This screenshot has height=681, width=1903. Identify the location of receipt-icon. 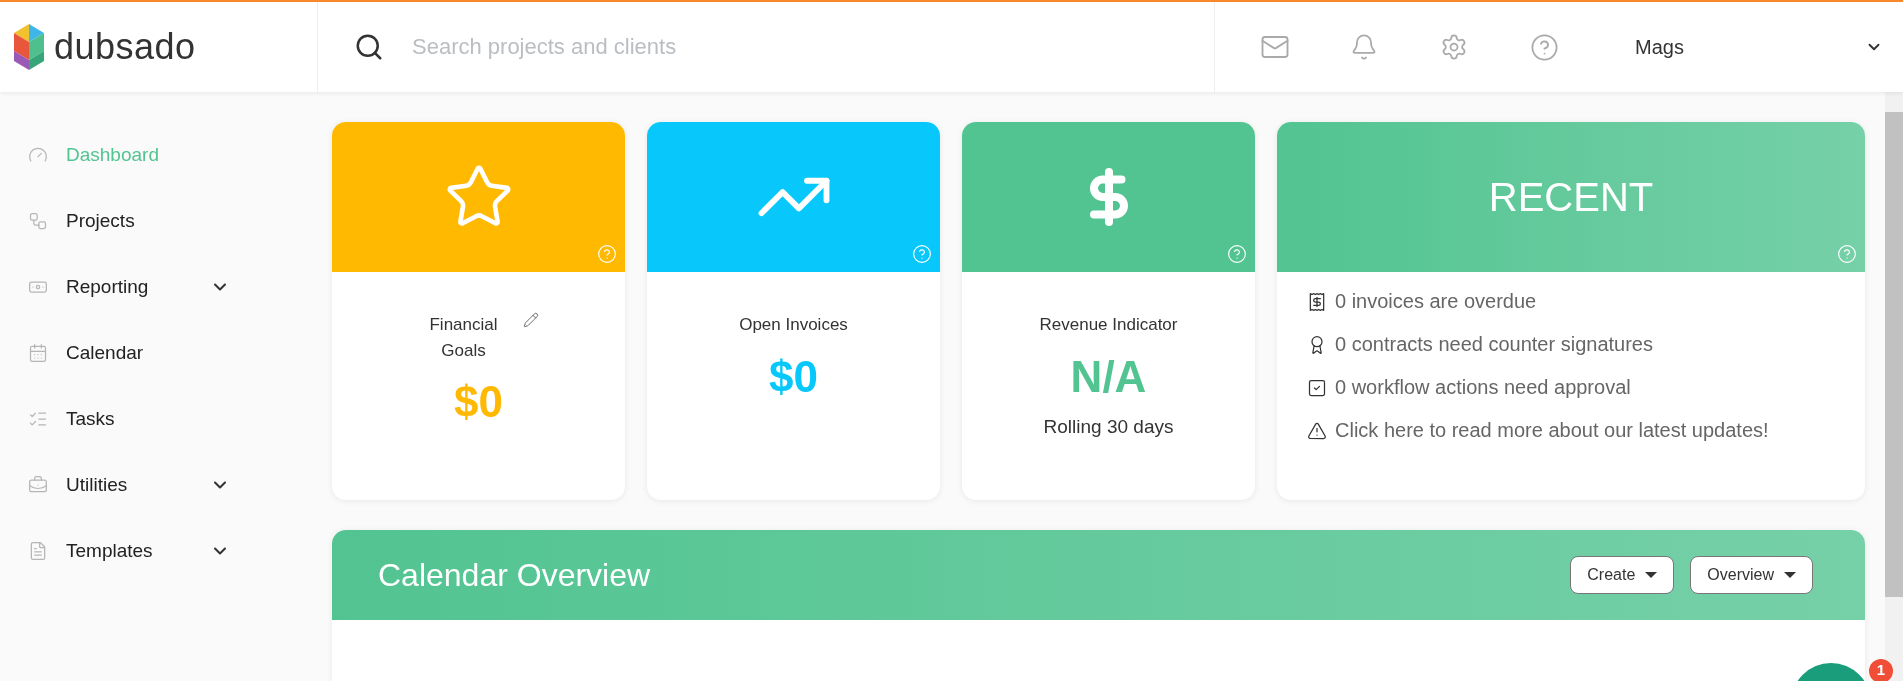
(1317, 301).